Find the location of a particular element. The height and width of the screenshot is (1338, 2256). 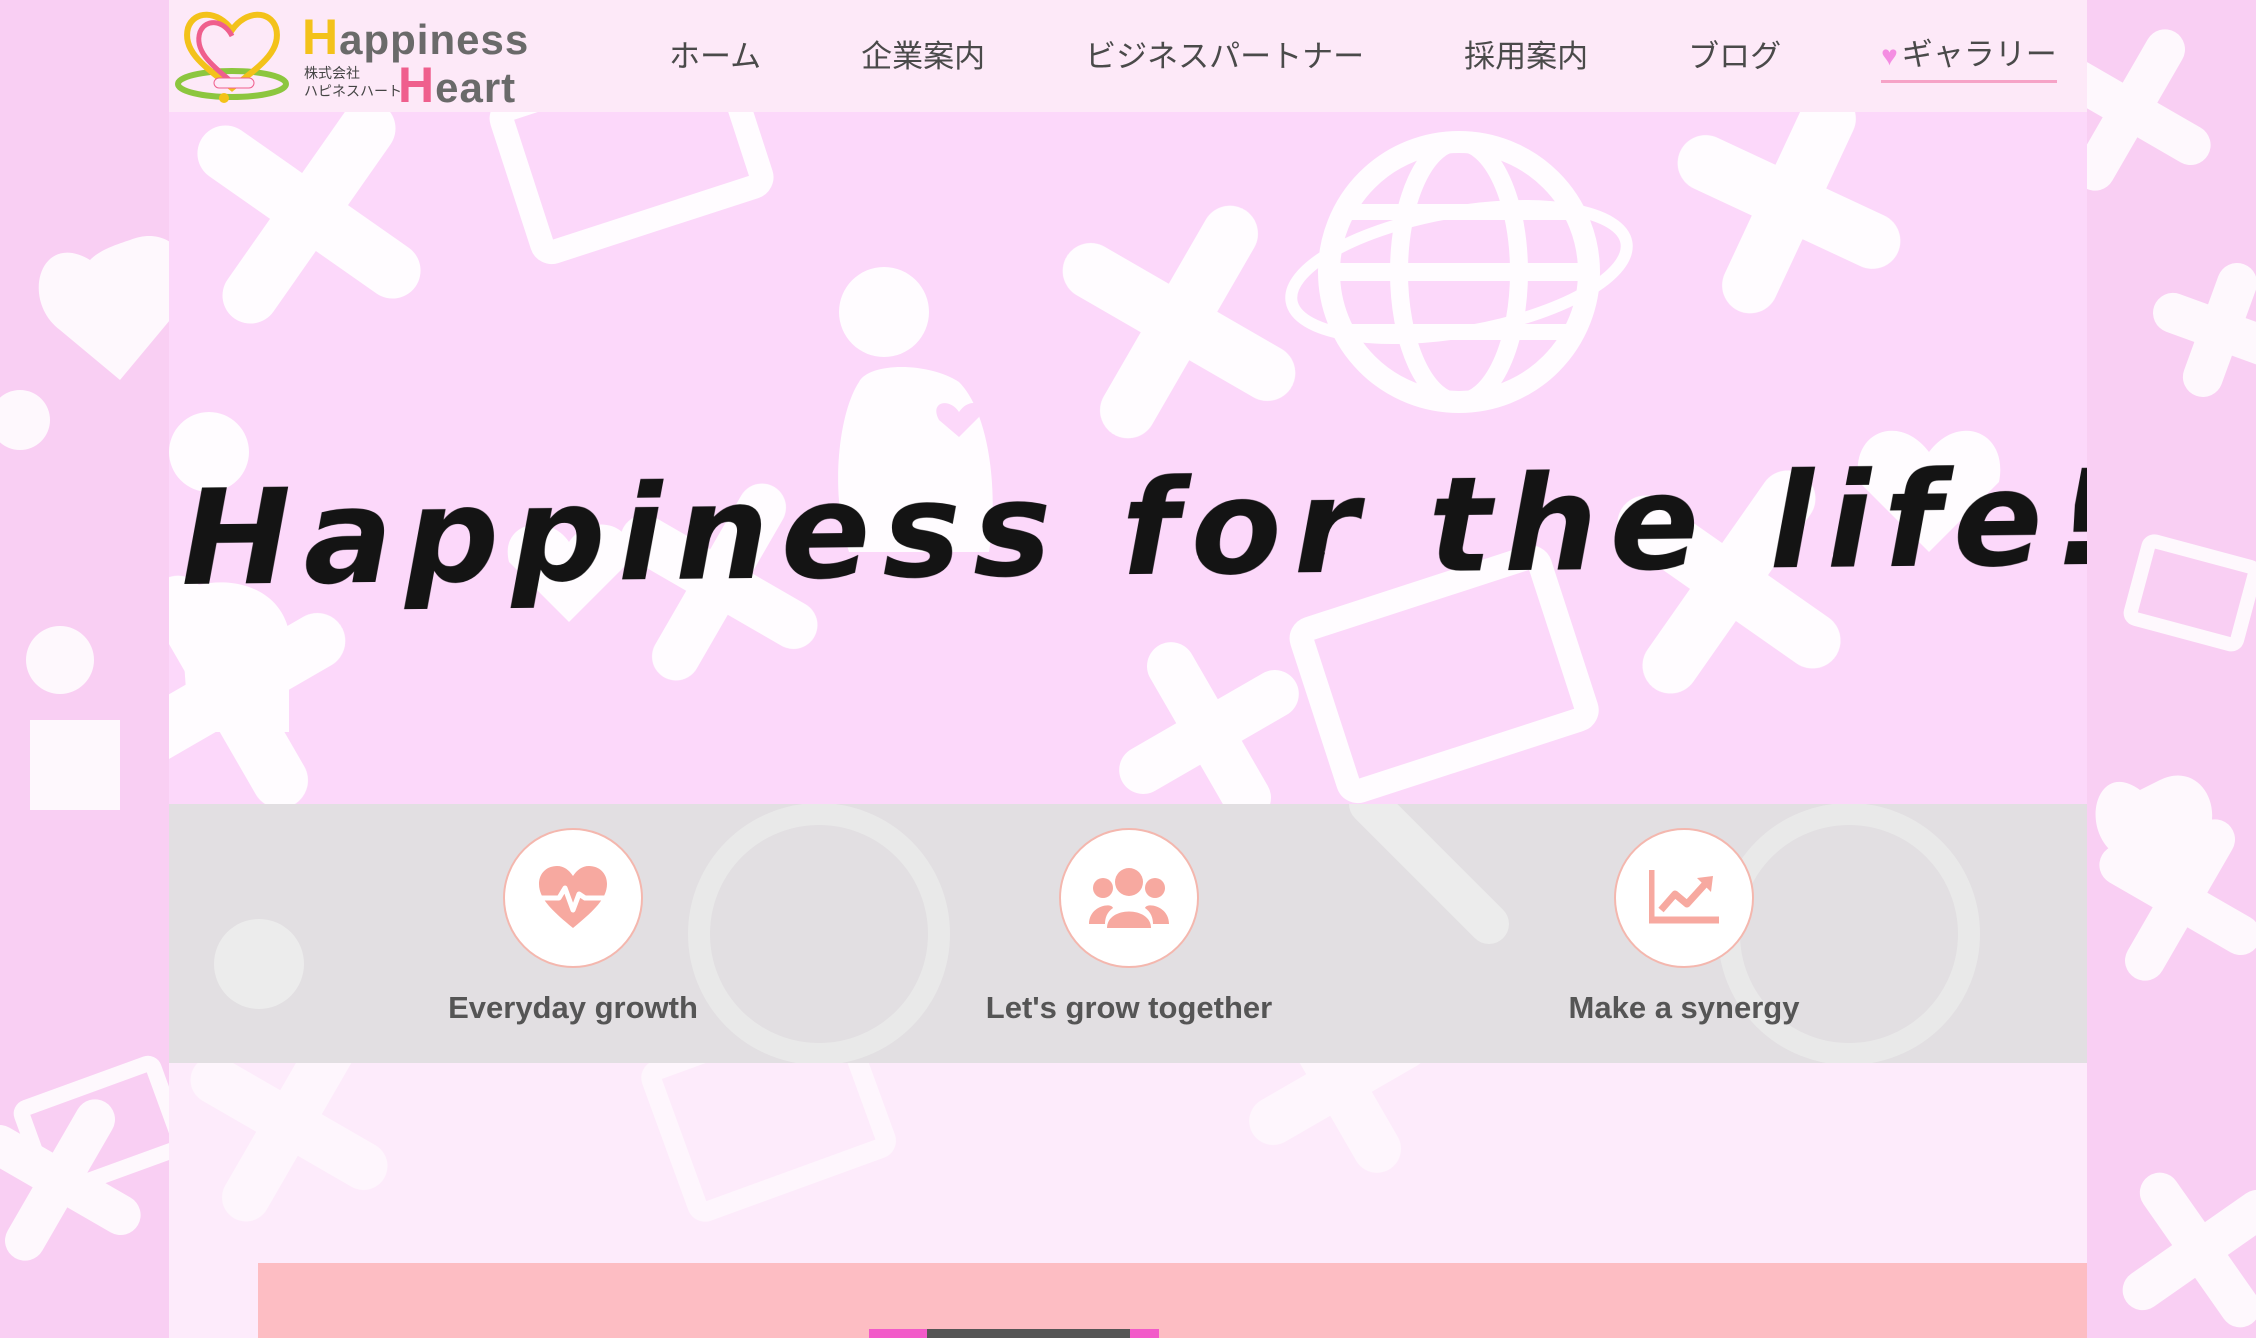

chart-line-icon is located at coordinates (1684, 897).